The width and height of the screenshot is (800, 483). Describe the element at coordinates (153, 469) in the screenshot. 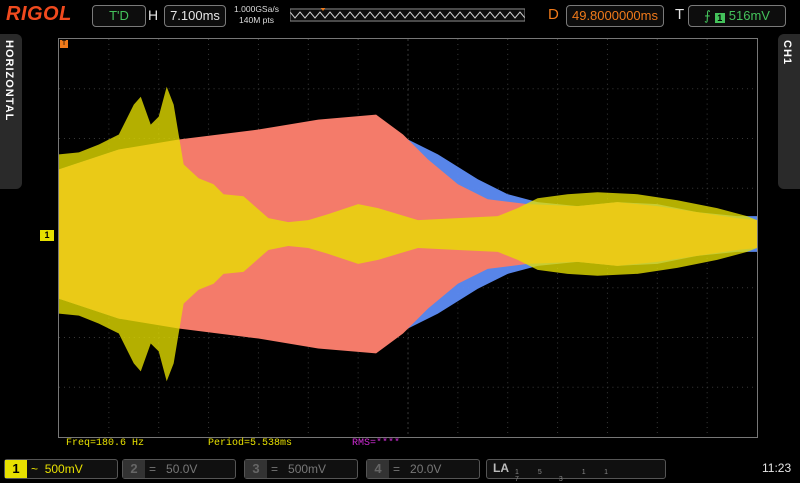

I see `channel-2-coupling: =` at that location.